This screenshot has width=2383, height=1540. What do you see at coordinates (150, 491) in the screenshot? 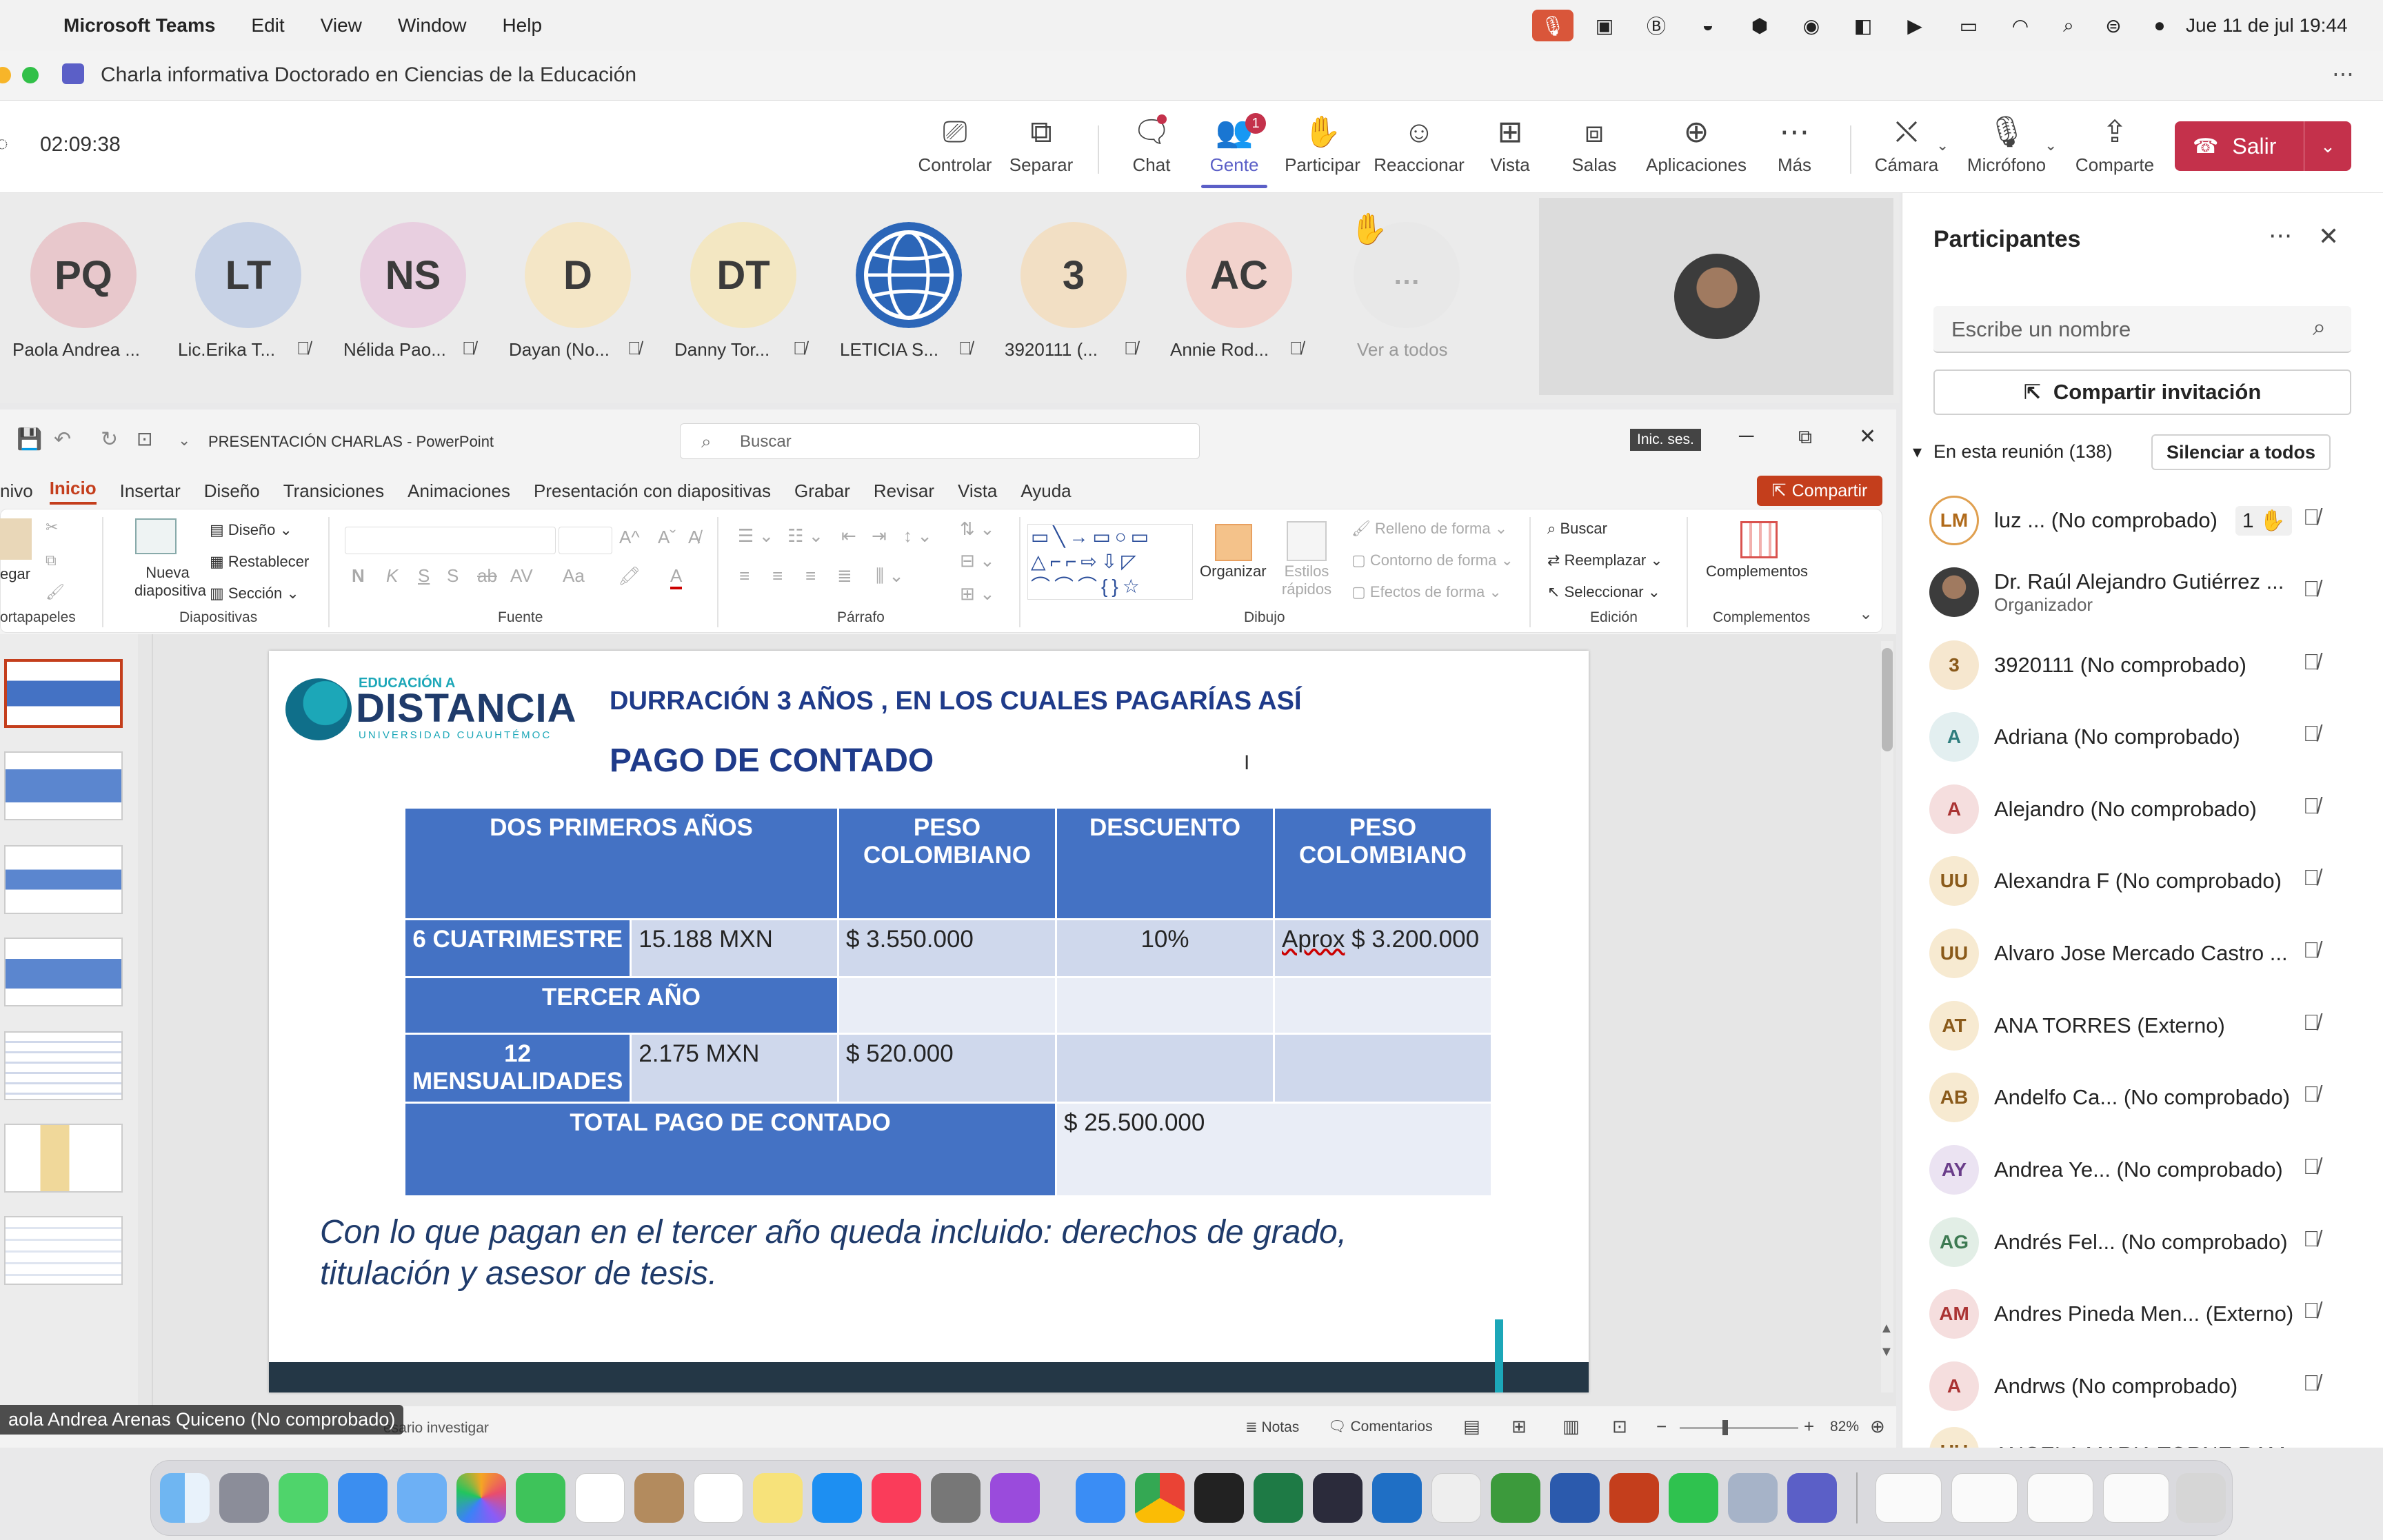
I see `tab-insertar: Insertar` at bounding box center [150, 491].